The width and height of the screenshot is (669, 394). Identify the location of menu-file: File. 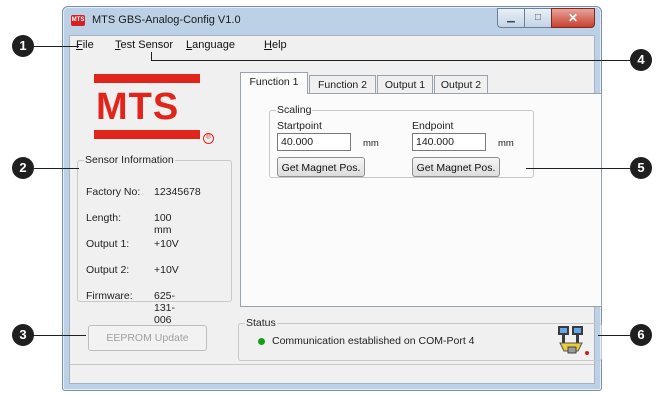
(85, 45).